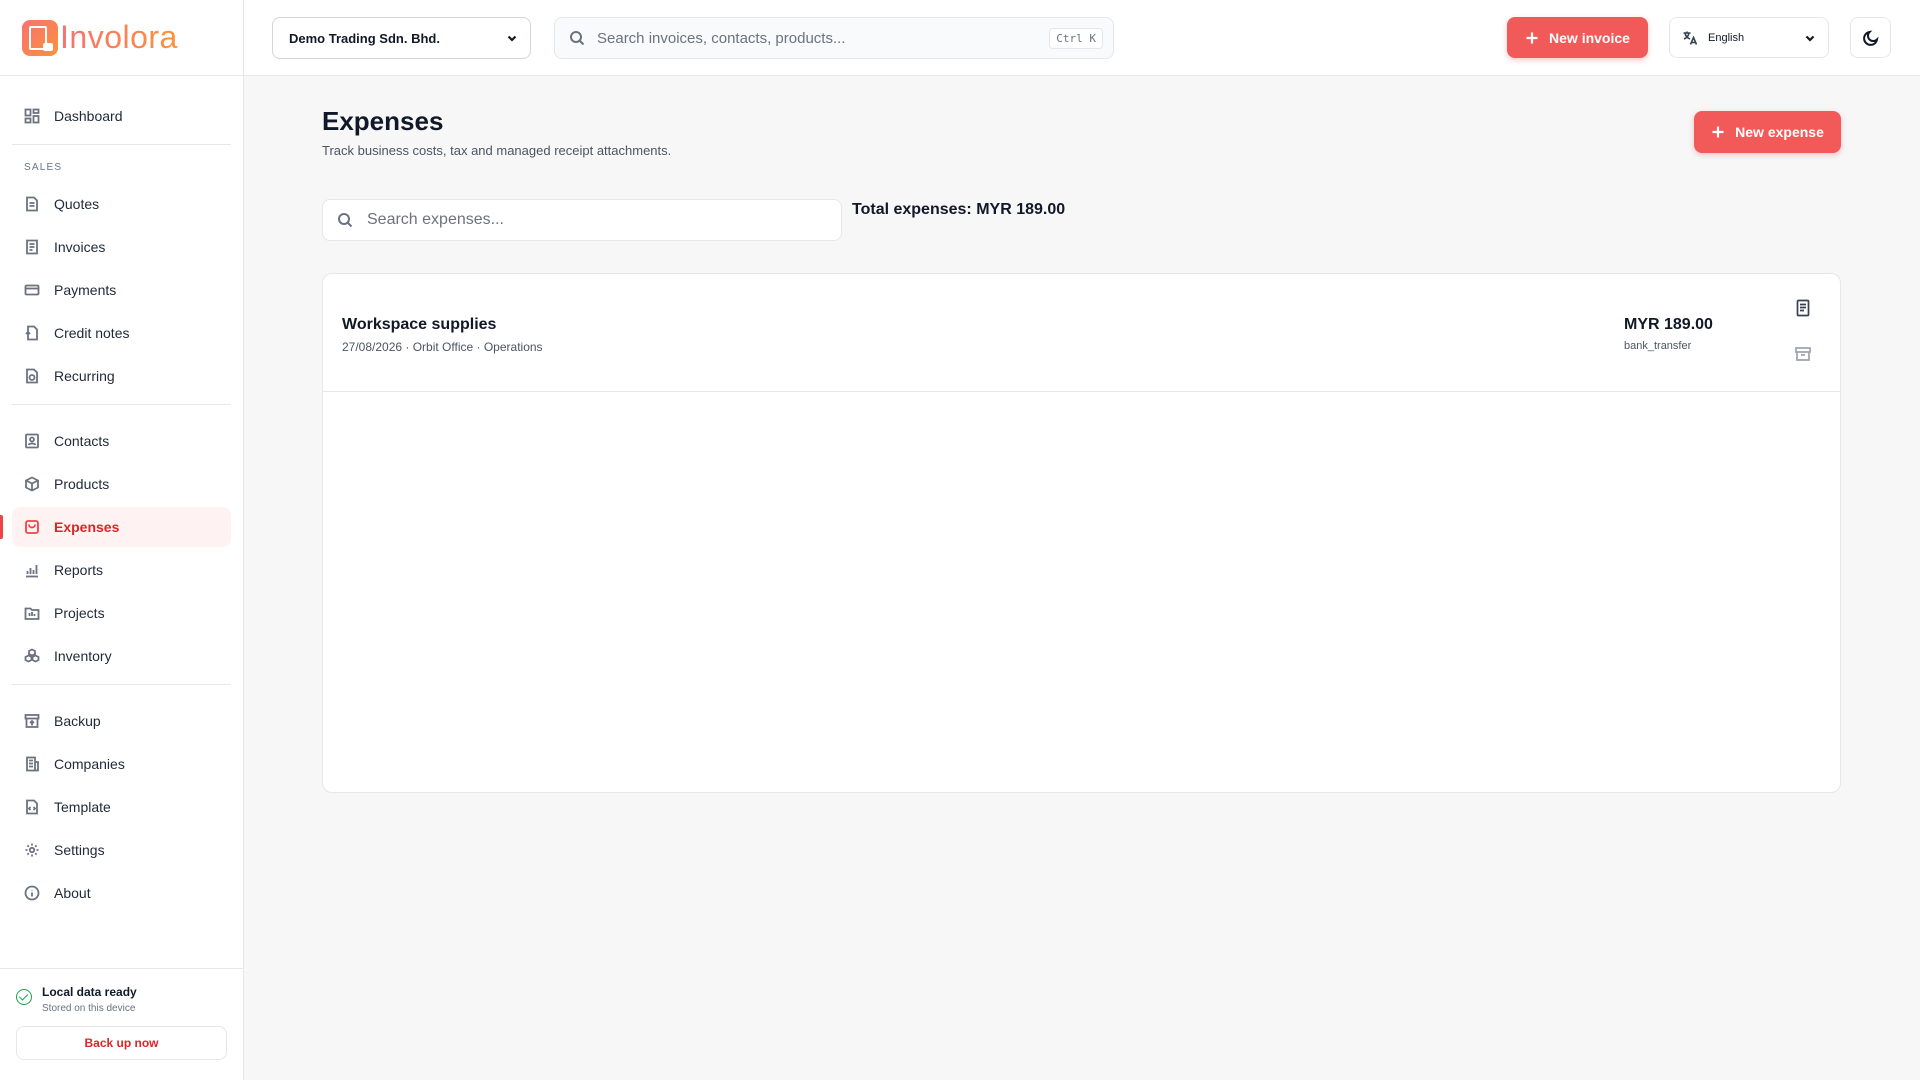  What do you see at coordinates (84, 376) in the screenshot?
I see `sidebar-item-label: Recurring` at bounding box center [84, 376].